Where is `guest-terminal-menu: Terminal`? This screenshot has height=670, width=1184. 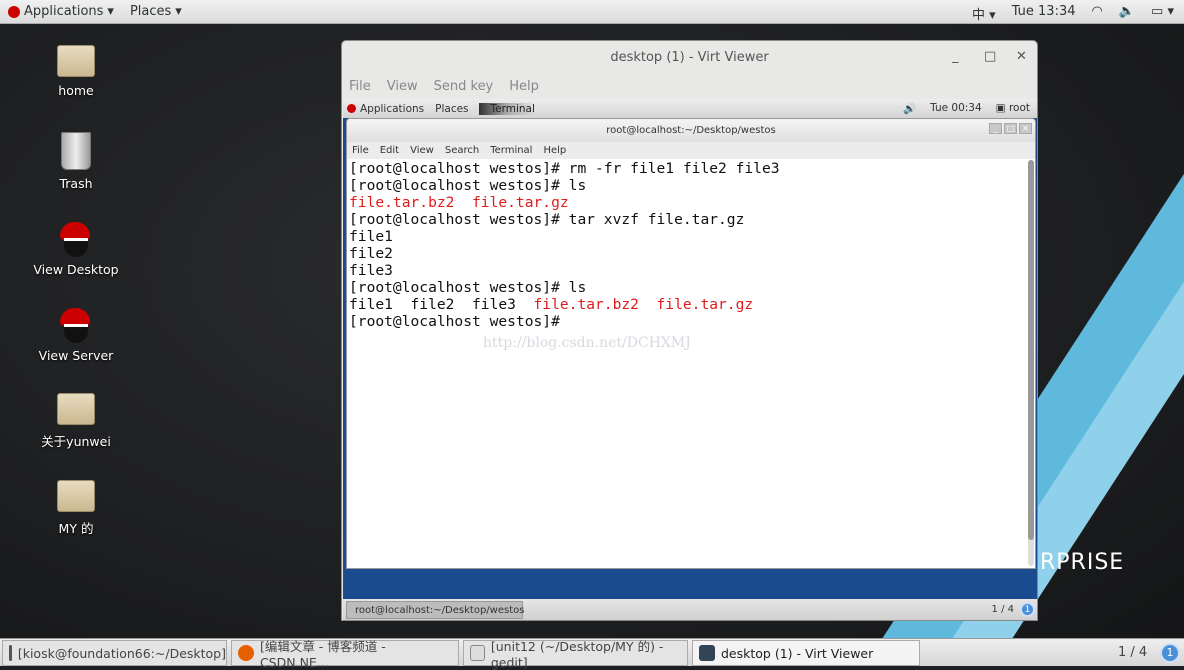
guest-terminal-menu: Terminal is located at coordinates (506, 108).